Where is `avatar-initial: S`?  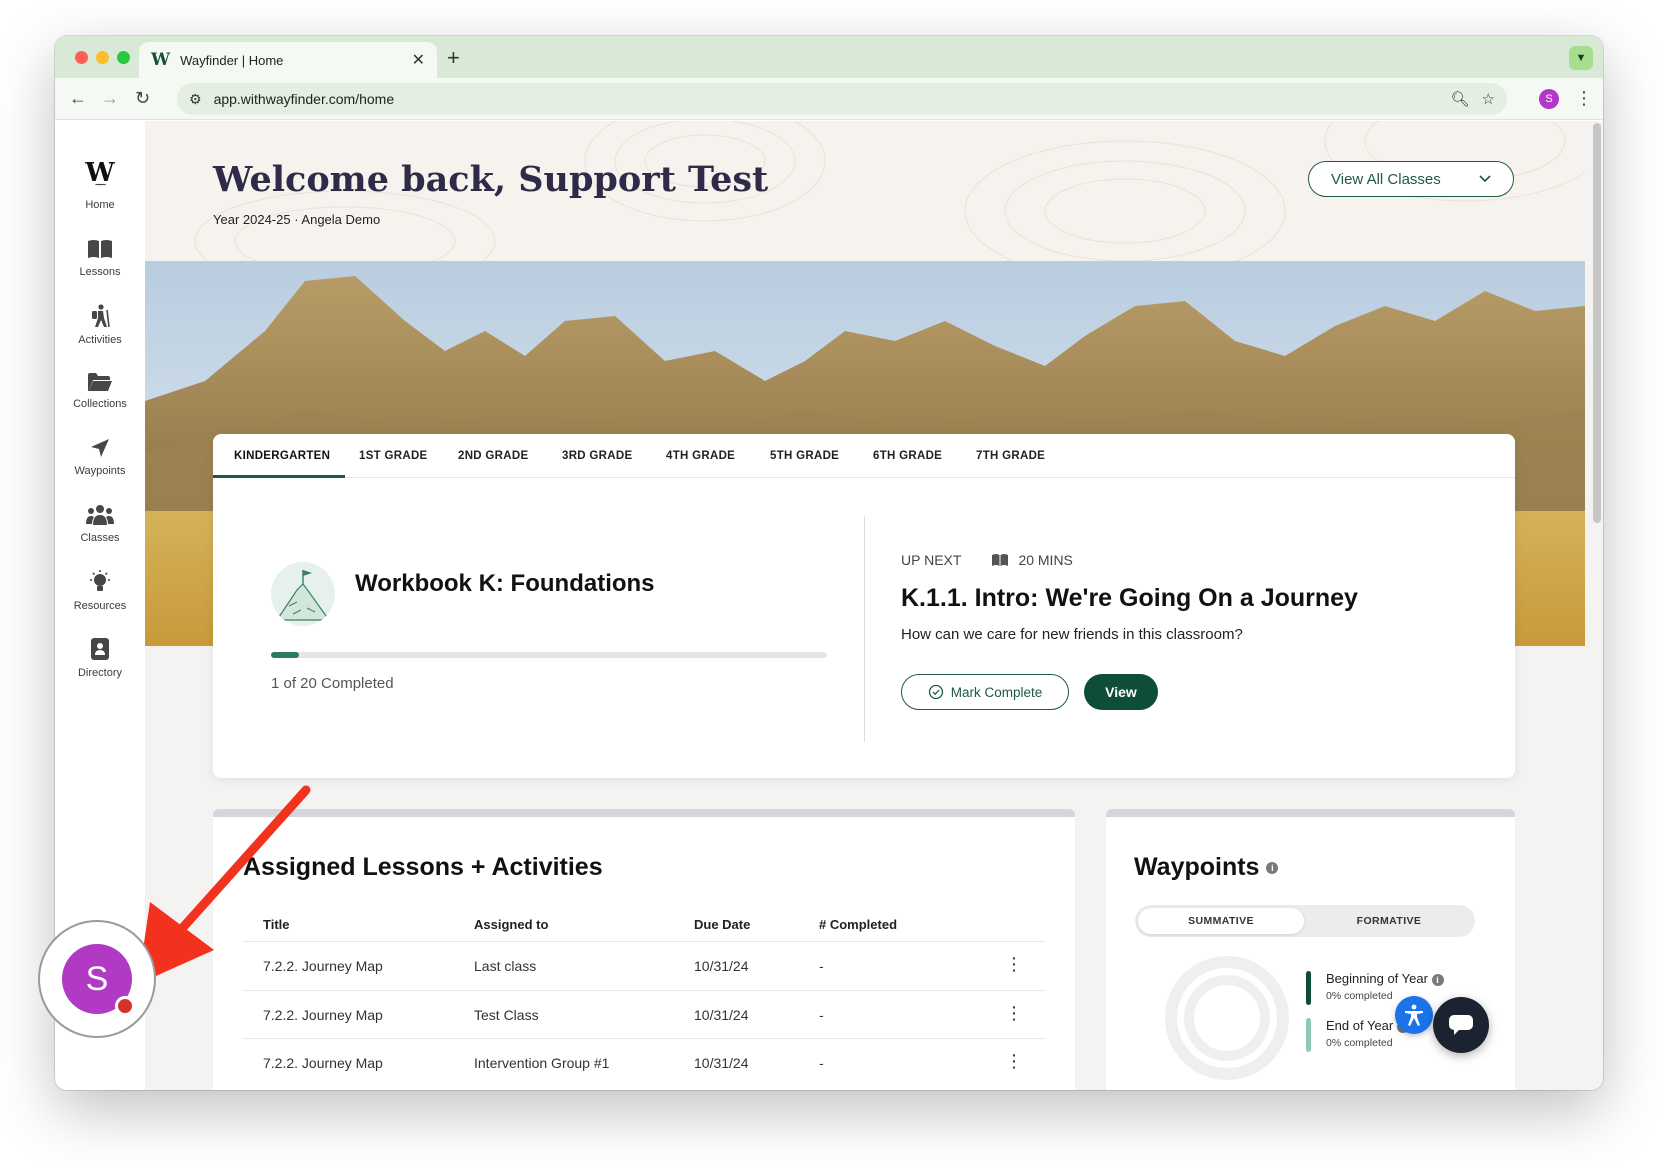
avatar-initial: S is located at coordinates (97, 978).